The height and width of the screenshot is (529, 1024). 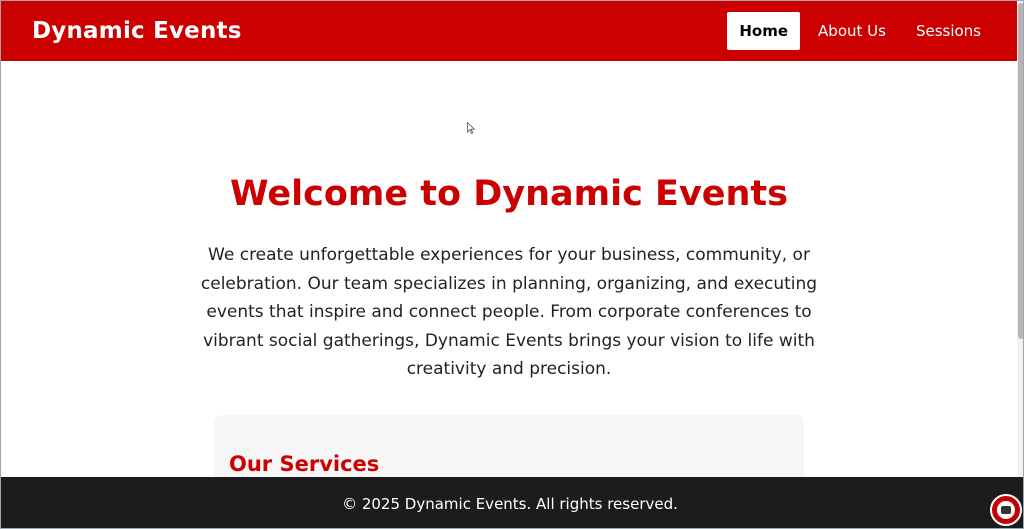 I want to click on app-badge-icon, so click(x=1006, y=510).